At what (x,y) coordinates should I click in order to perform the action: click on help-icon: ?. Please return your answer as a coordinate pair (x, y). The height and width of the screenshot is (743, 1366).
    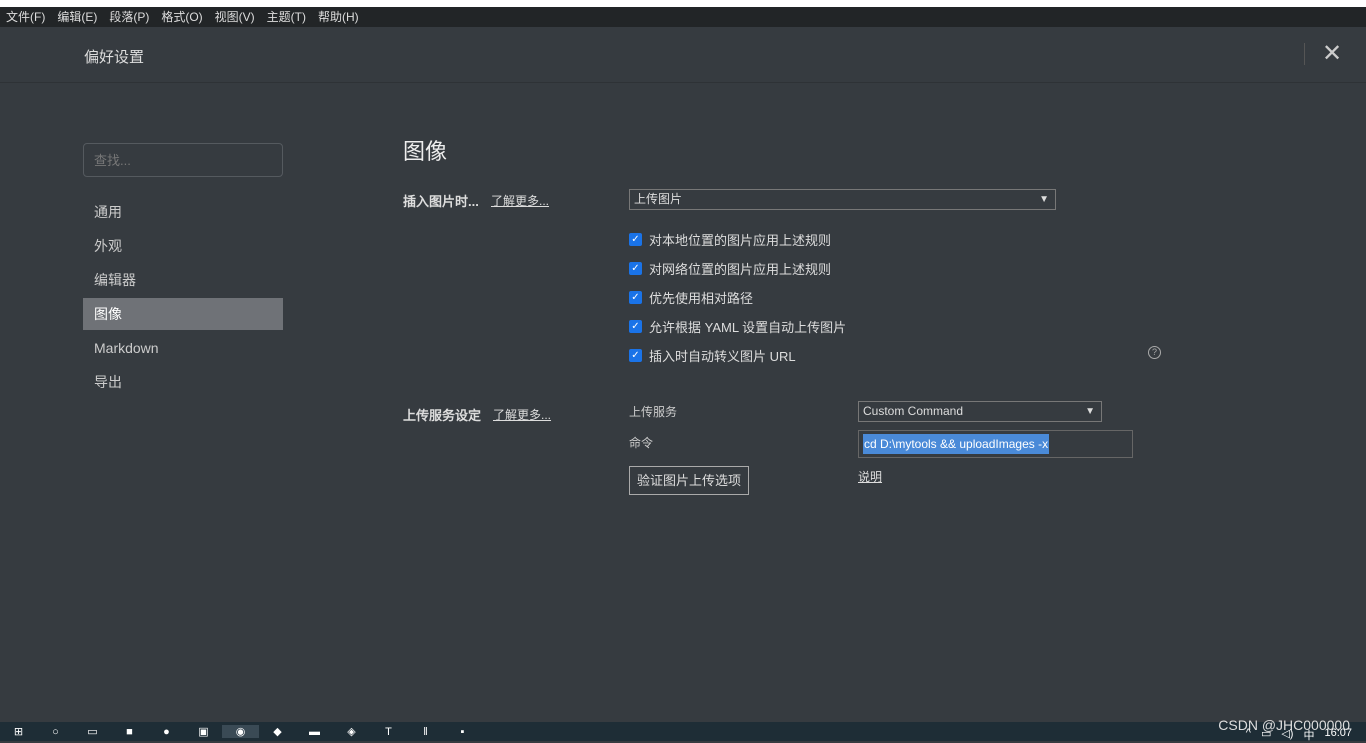
    Looking at the image, I should click on (1154, 352).